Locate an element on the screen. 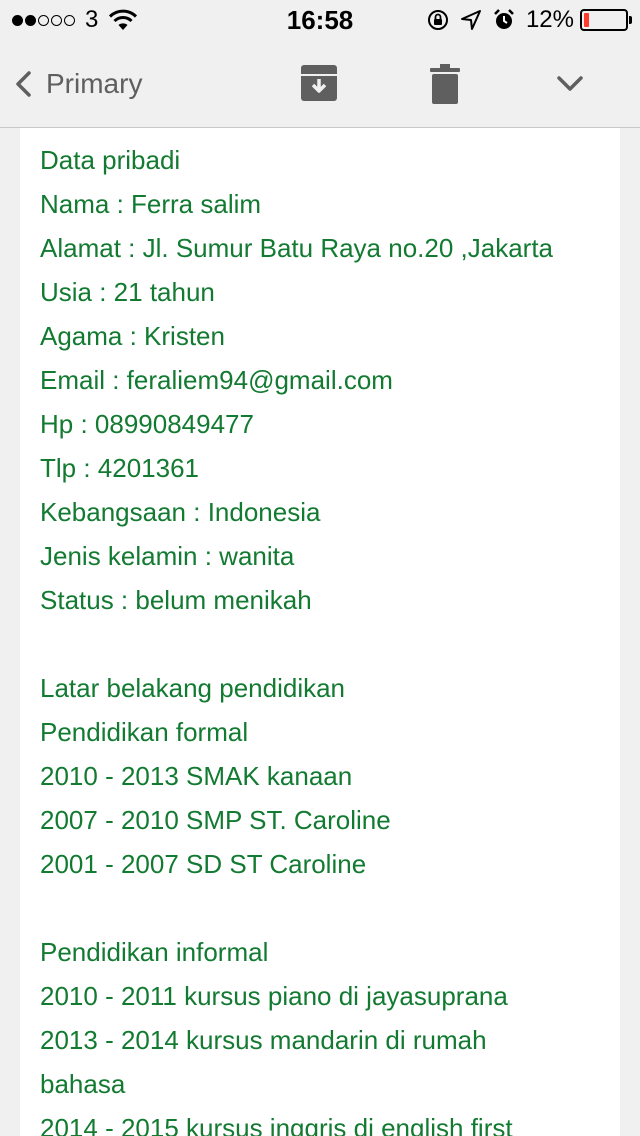 The image size is (640, 1136). email-text-line: Status : belum menikah is located at coordinates (176, 600).